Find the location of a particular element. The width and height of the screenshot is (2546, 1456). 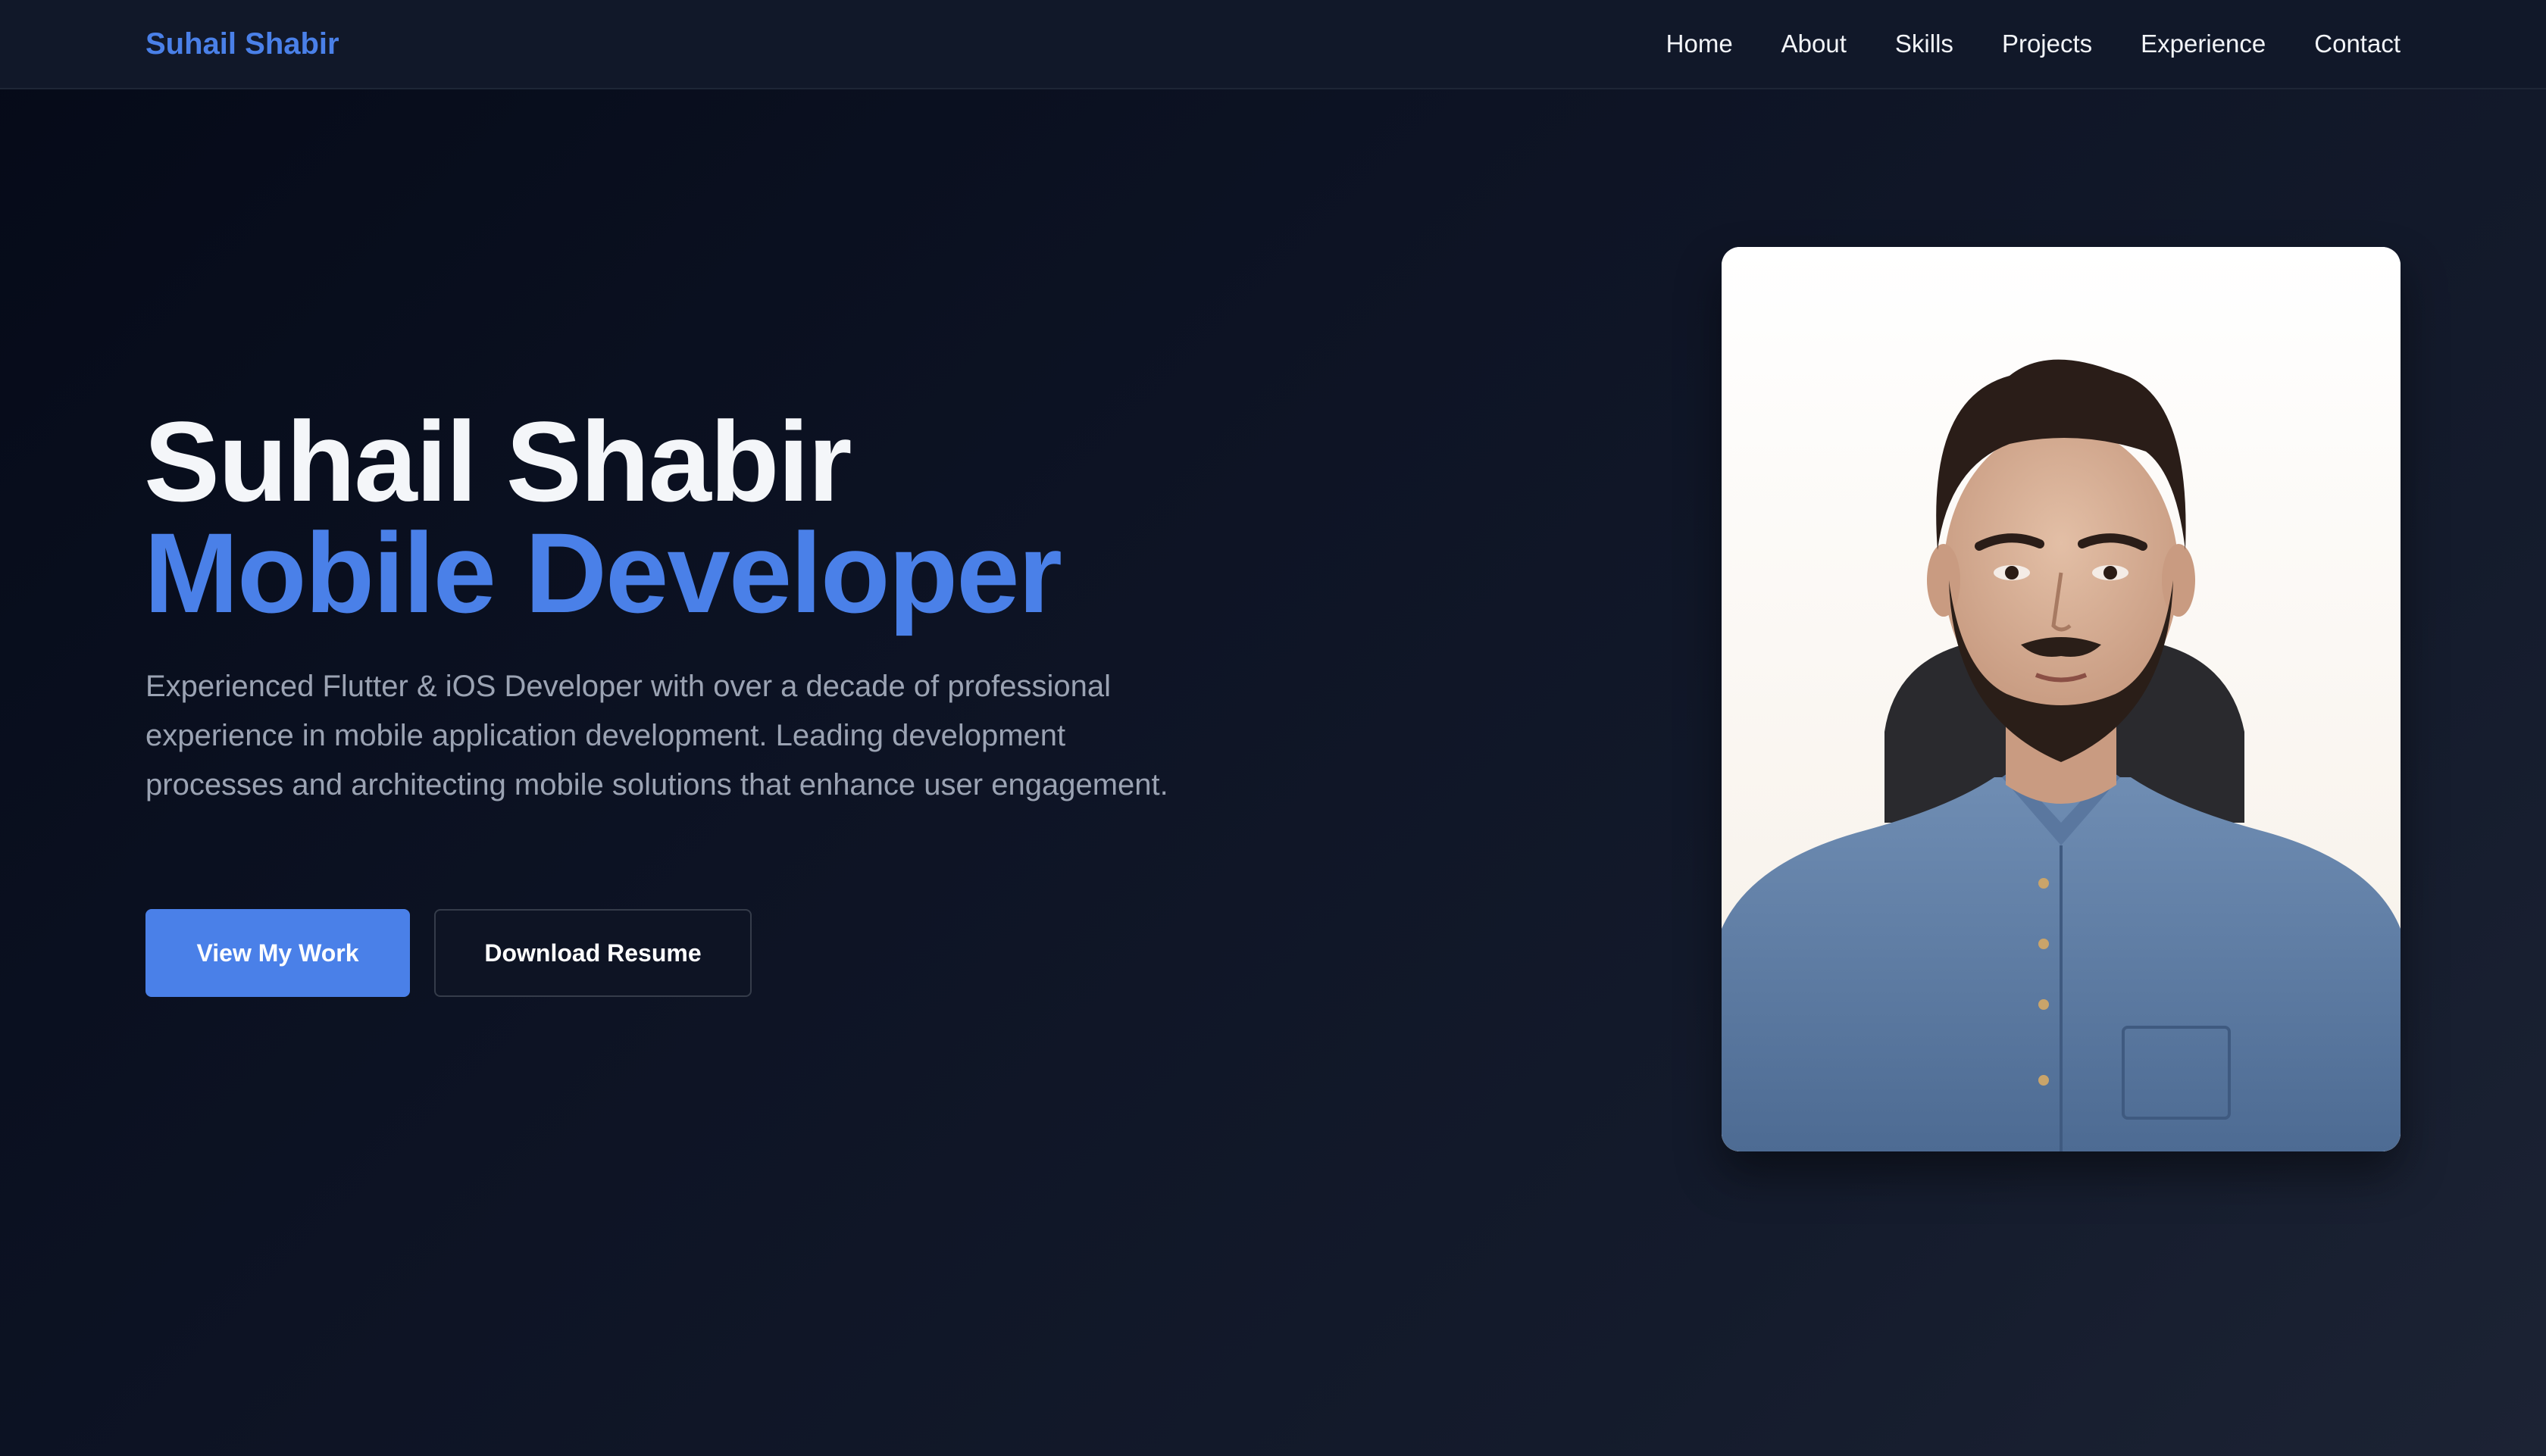

nav-link-home: Home is located at coordinates (1699, 44).